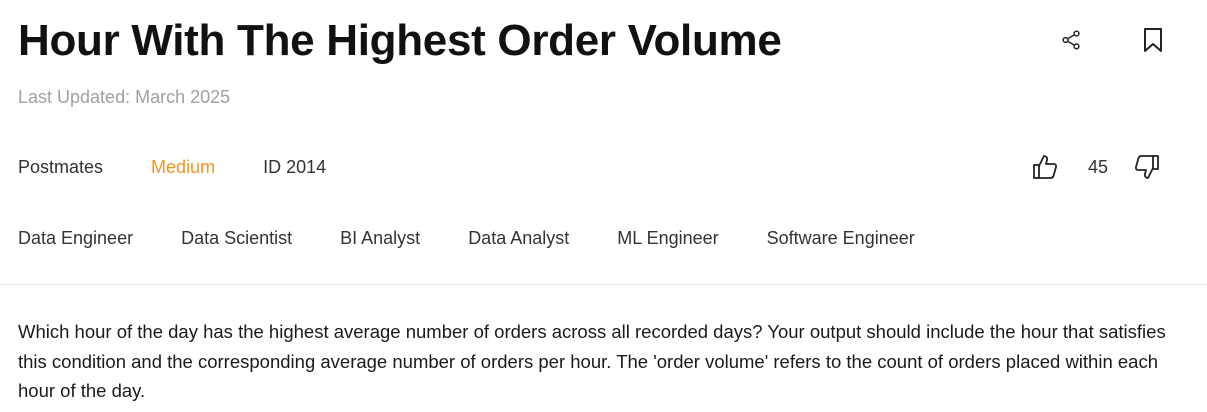 The width and height of the screenshot is (1207, 412). What do you see at coordinates (380, 238) in the screenshot?
I see `role-tag-bi-analyst: BI Analyst` at bounding box center [380, 238].